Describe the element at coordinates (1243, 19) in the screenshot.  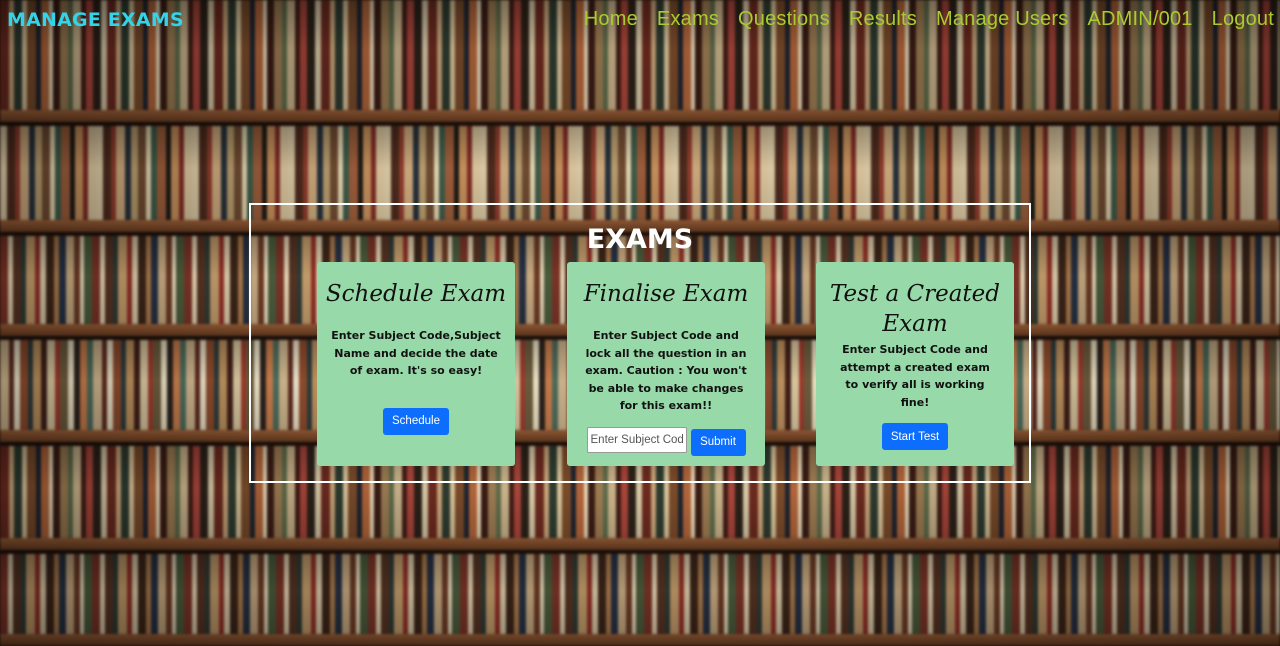
I see `nav-logout-link: Logout` at that location.